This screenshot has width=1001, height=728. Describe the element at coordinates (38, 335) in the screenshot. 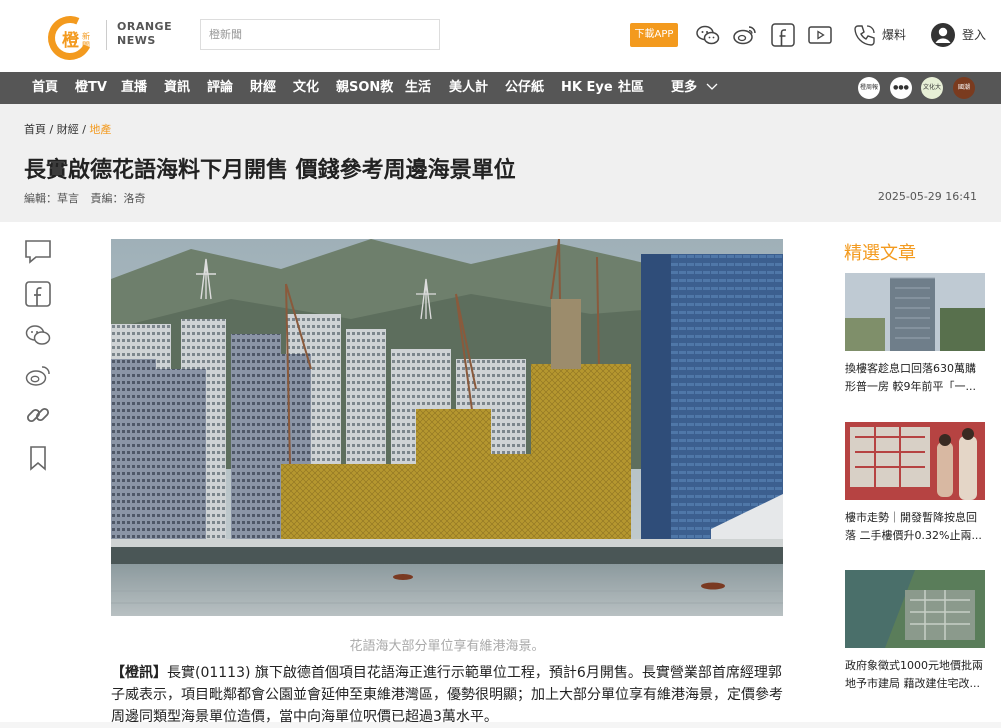

I see `wechat-share-icon` at that location.